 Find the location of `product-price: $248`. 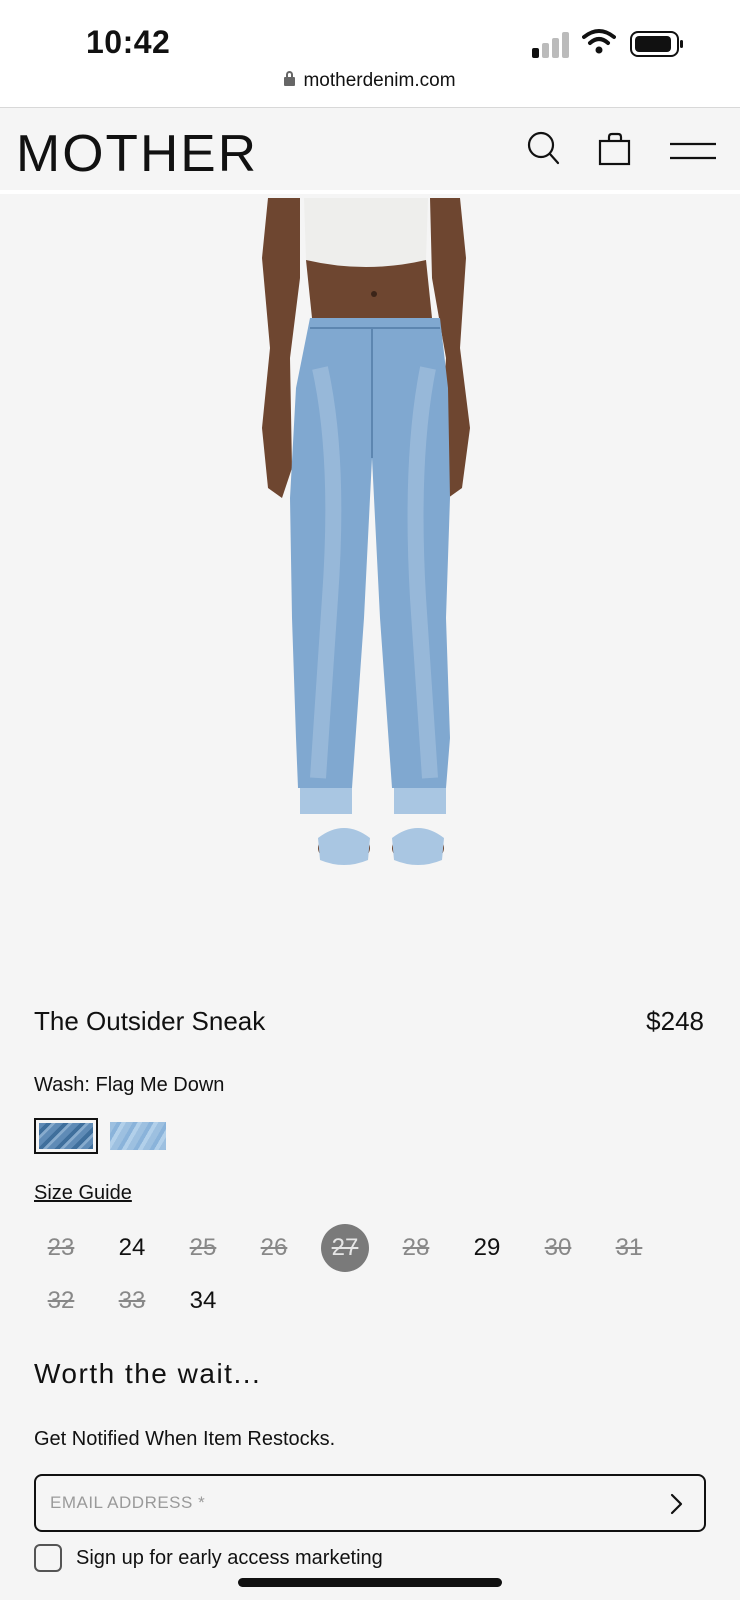

product-price: $248 is located at coordinates (675, 1021).